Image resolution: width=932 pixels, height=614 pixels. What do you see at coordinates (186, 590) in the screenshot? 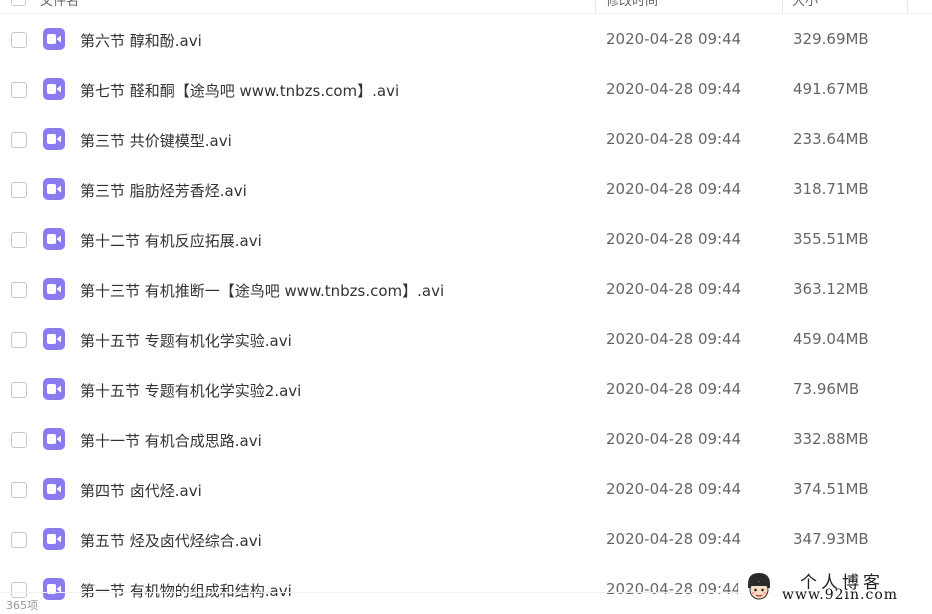
I see `file-name: 第一节 有机物的组成和结构.avi` at bounding box center [186, 590].